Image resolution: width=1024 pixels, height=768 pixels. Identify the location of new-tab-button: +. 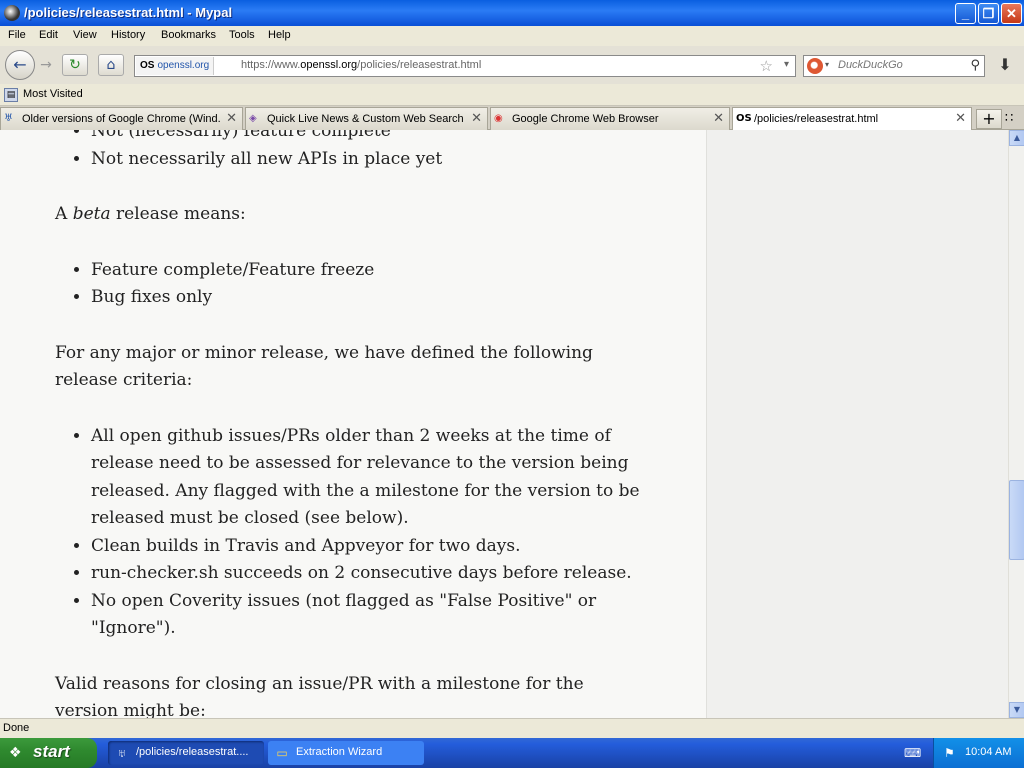
(989, 119).